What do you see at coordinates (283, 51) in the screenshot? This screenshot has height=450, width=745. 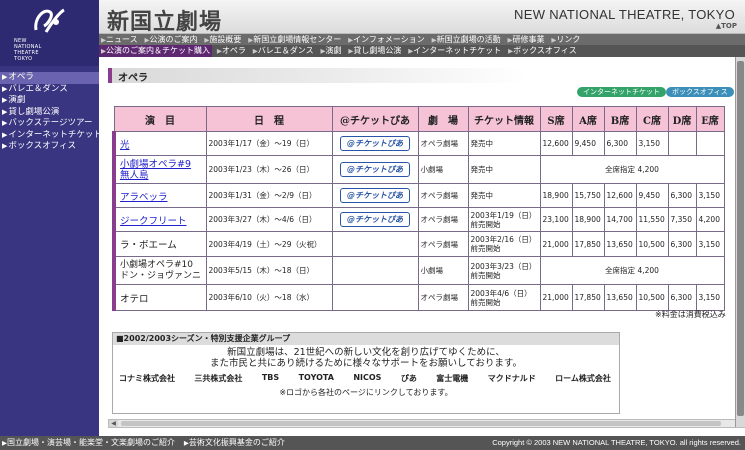 I see `nav-ballet-dance: ▶バレエ＆ダンス` at bounding box center [283, 51].